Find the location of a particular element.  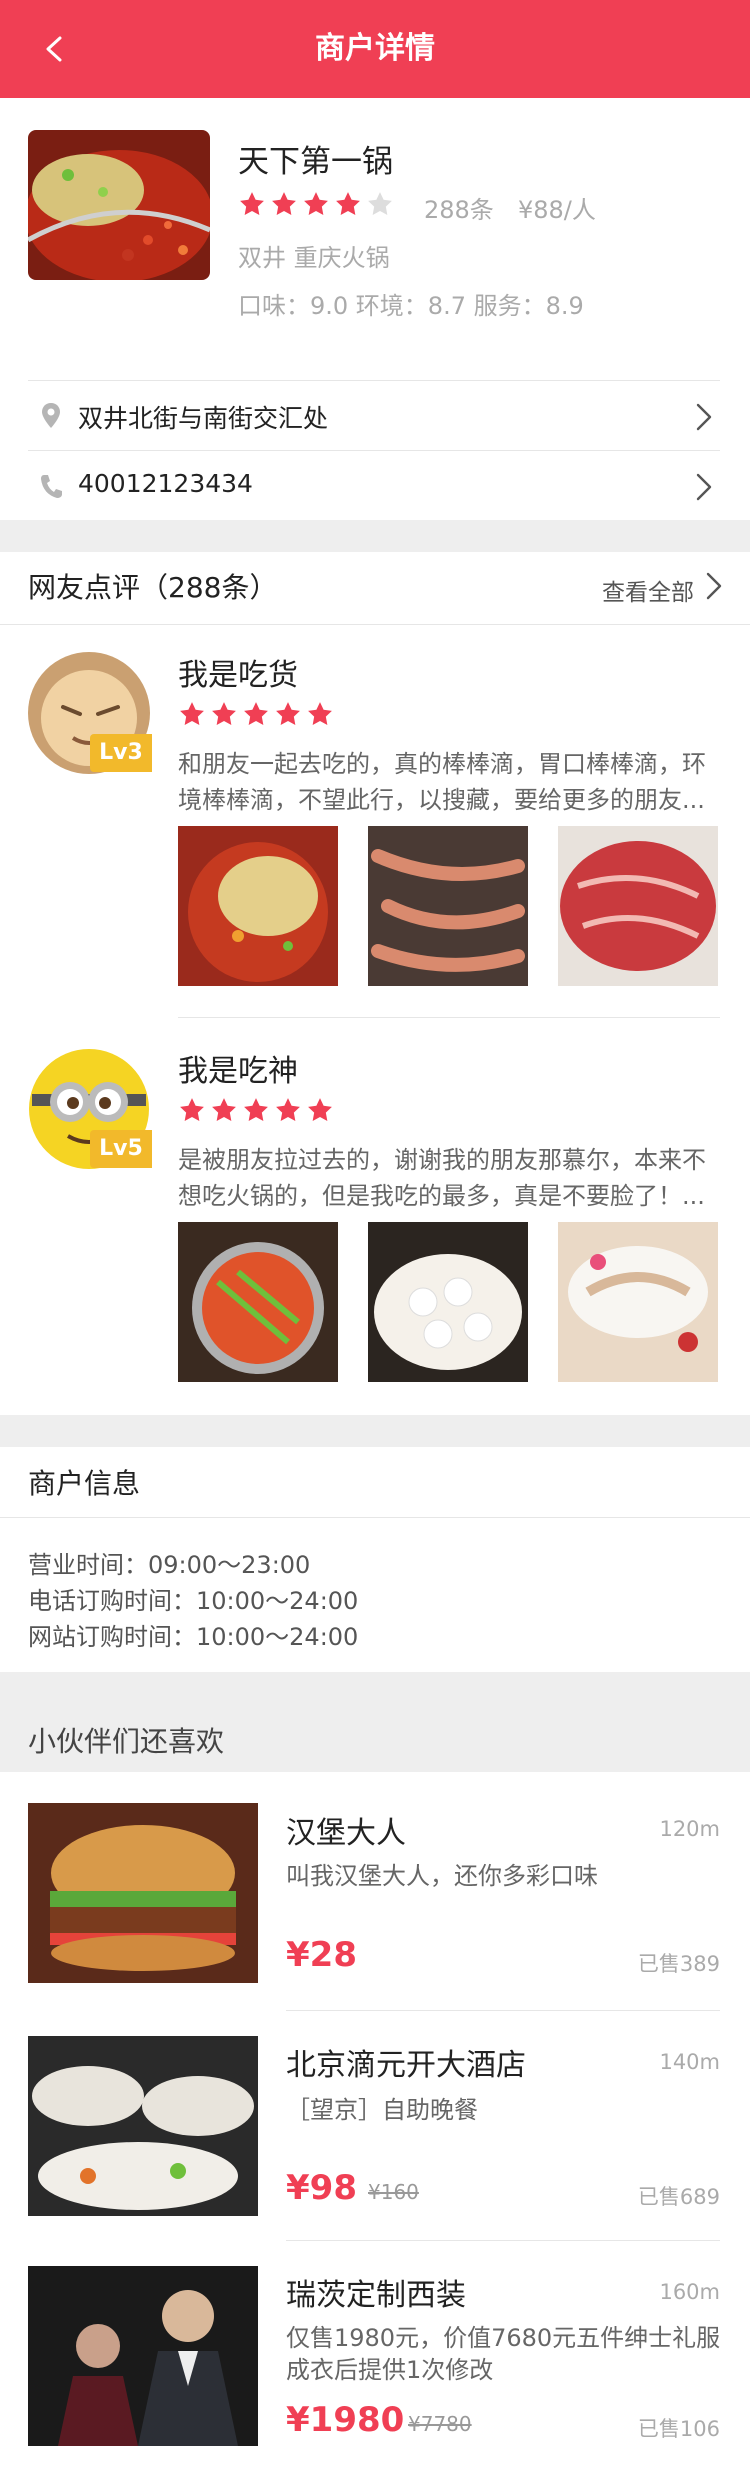

shop-name: 天下第一锅 is located at coordinates (315, 162).